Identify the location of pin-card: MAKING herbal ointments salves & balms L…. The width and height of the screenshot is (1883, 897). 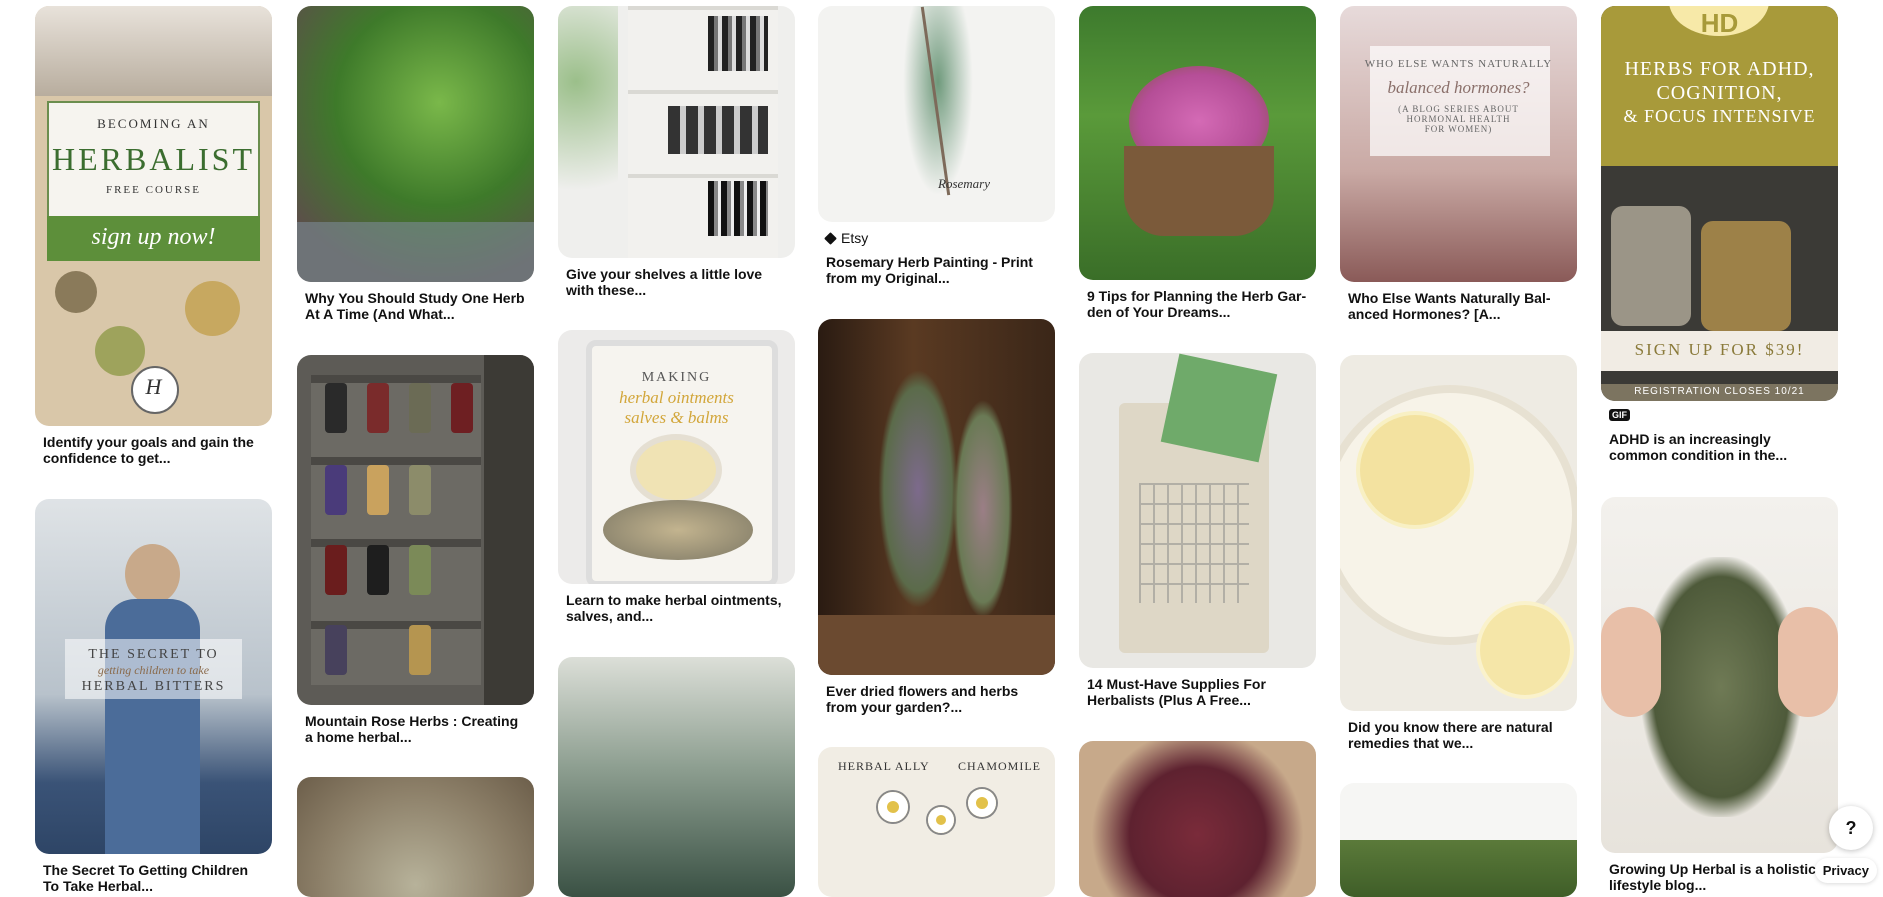
(676, 477).